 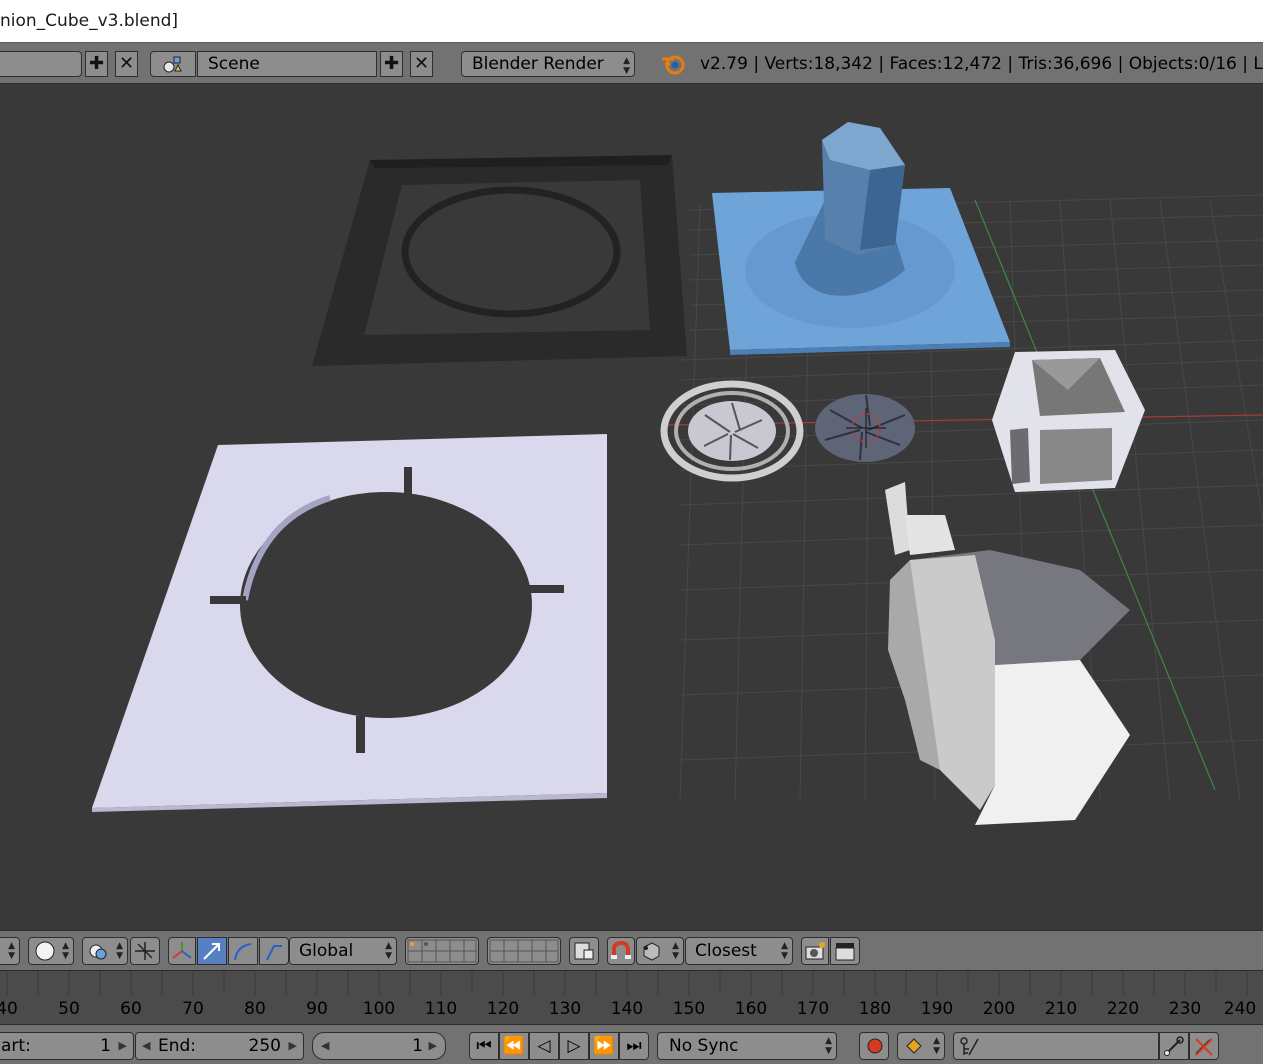 I want to click on translate-widget-toggle, so click(x=182, y=951).